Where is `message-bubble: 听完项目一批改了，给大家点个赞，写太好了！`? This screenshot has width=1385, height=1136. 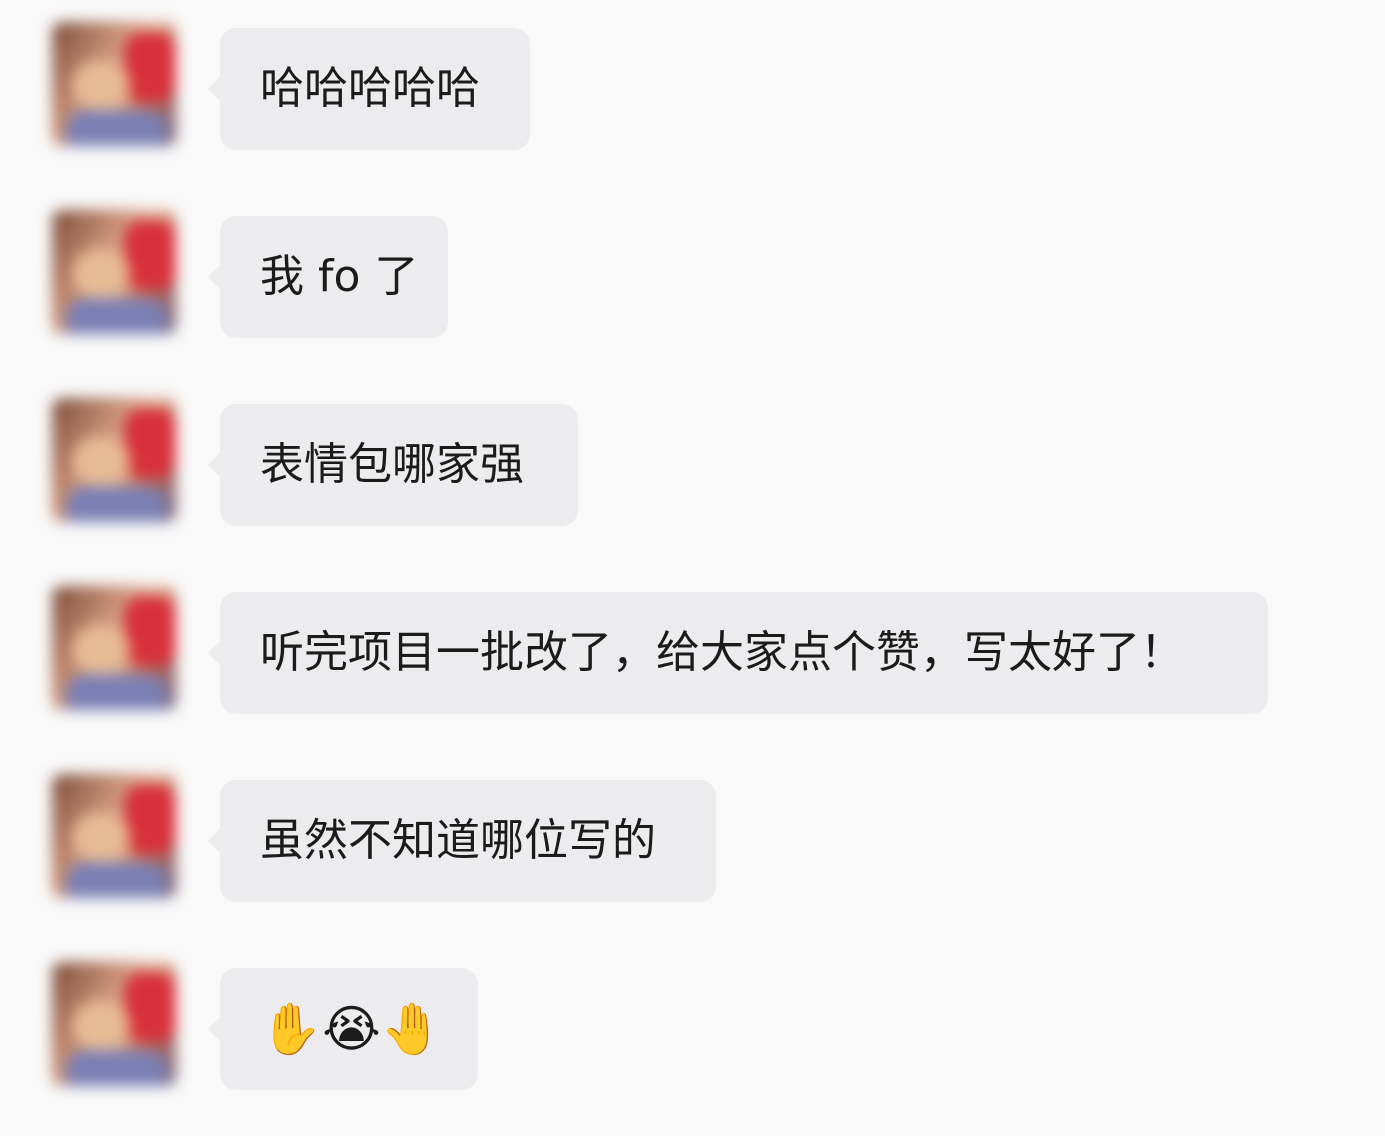
message-bubble: 听完项目一批改了，给大家点个赞，写太好了！ is located at coordinates (744, 653).